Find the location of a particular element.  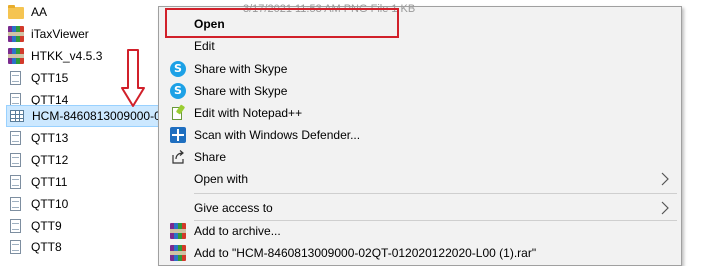

file-name: QTT13 is located at coordinates (50, 138).